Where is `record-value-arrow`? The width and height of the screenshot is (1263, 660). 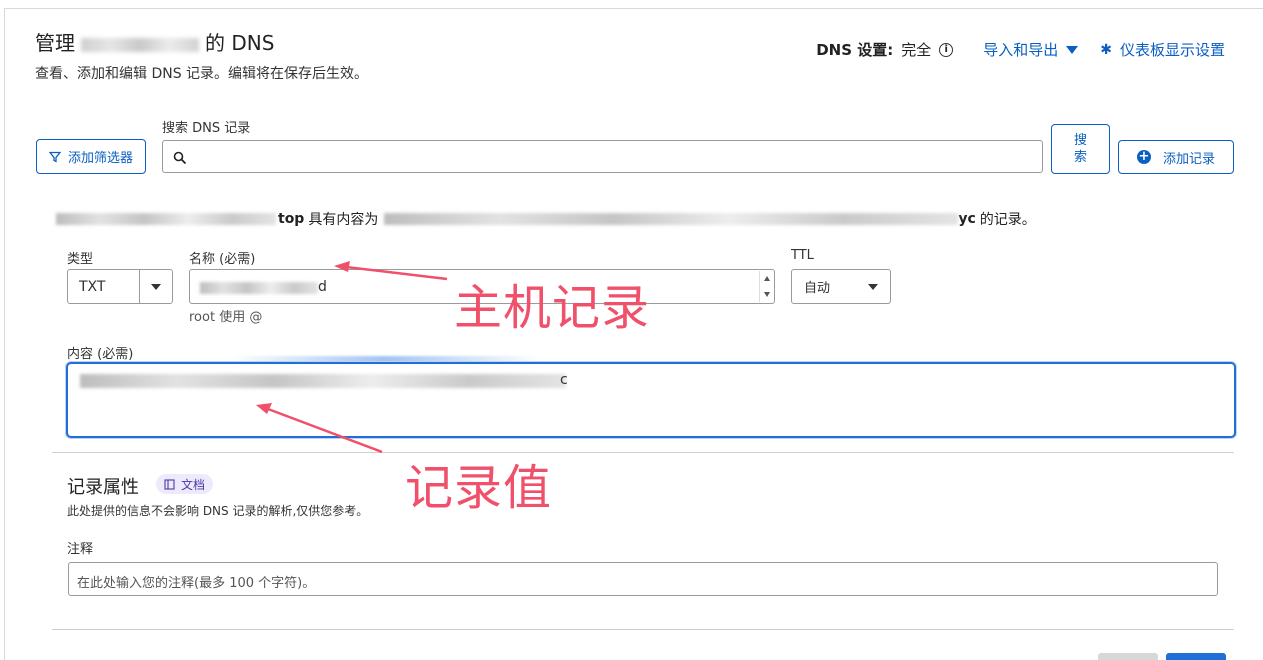
record-value-arrow is located at coordinates (325, 430).